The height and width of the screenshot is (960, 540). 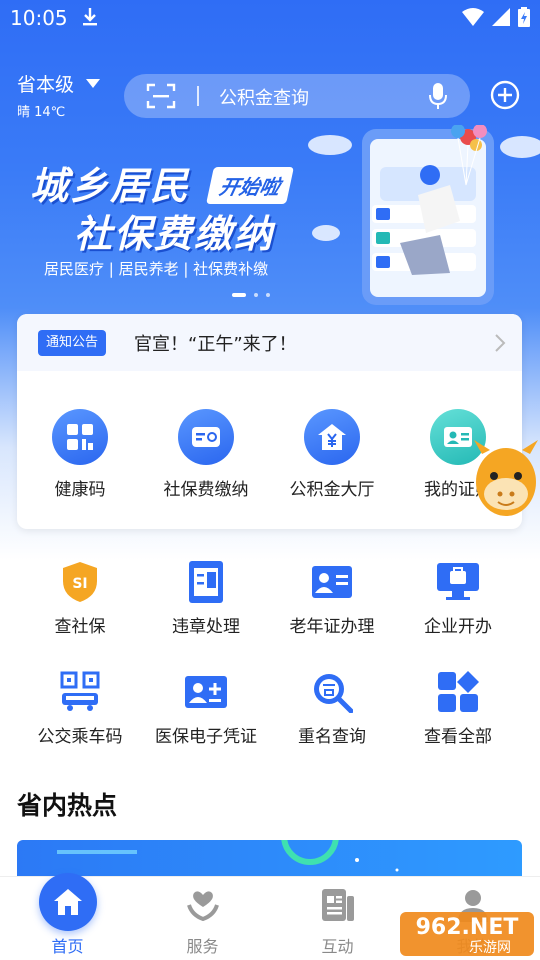 What do you see at coordinates (41, 112) in the screenshot?
I see `weather-text: 晴 14℃` at bounding box center [41, 112].